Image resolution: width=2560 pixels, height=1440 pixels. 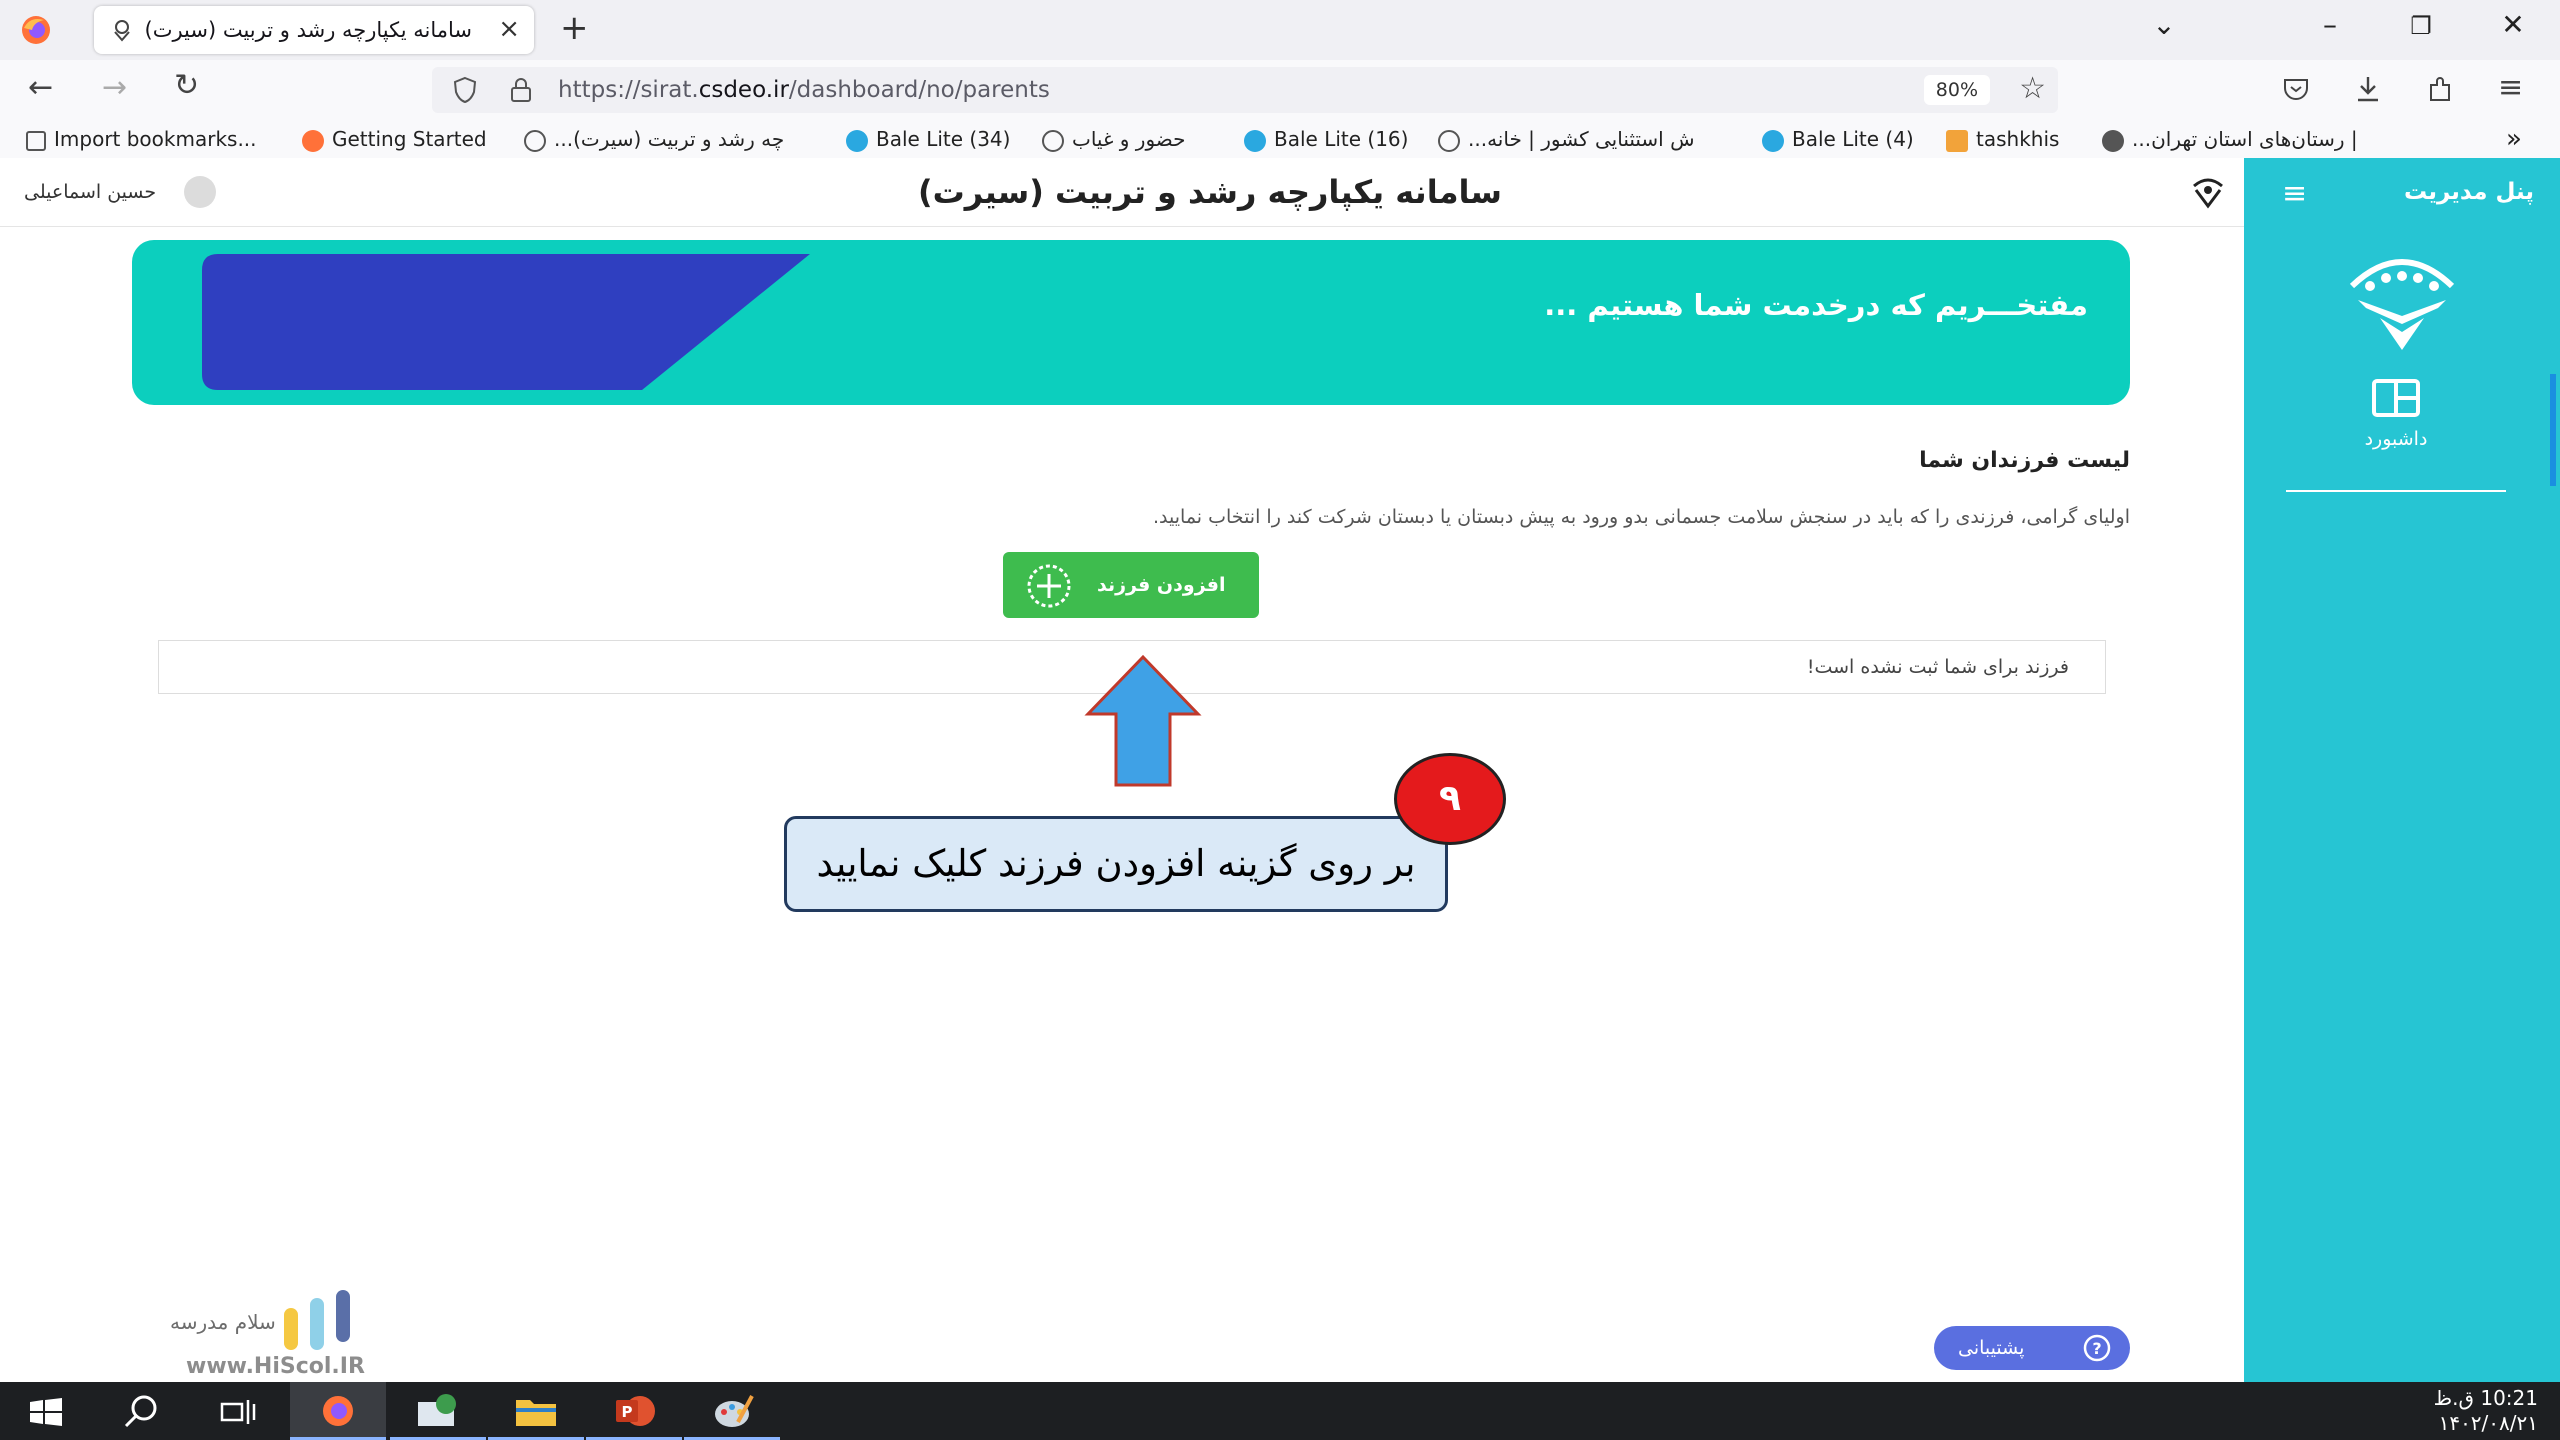 I want to click on bookmarks-overflow-icon: », so click(x=2514, y=139).